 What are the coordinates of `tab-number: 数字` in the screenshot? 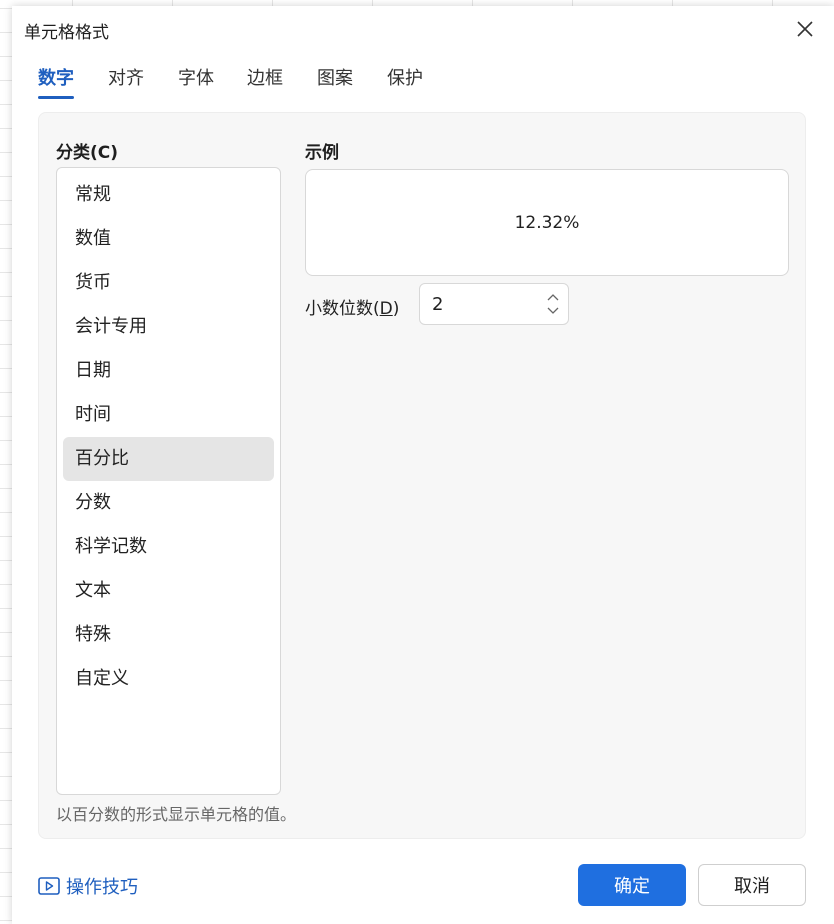 It's located at (56, 82).